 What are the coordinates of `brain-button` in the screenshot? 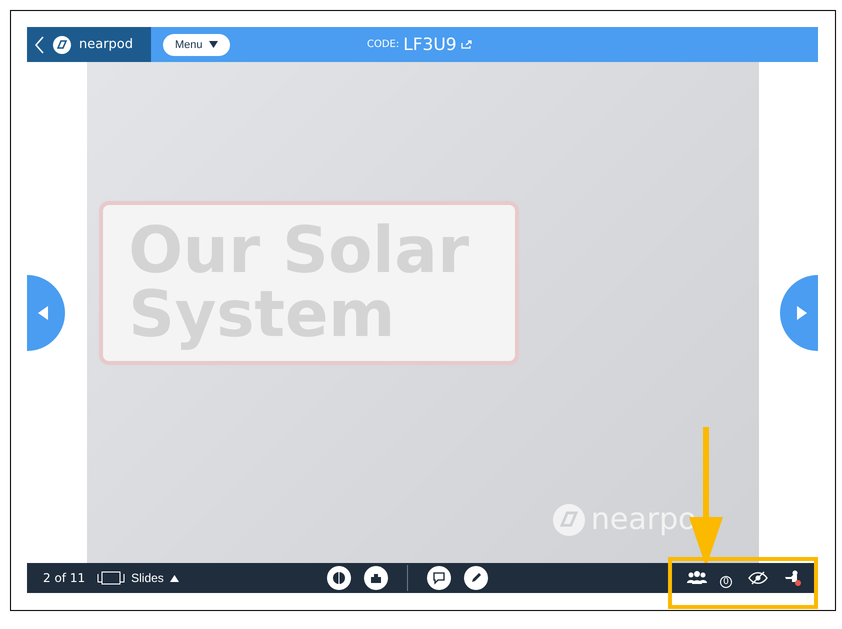 It's located at (339, 578).